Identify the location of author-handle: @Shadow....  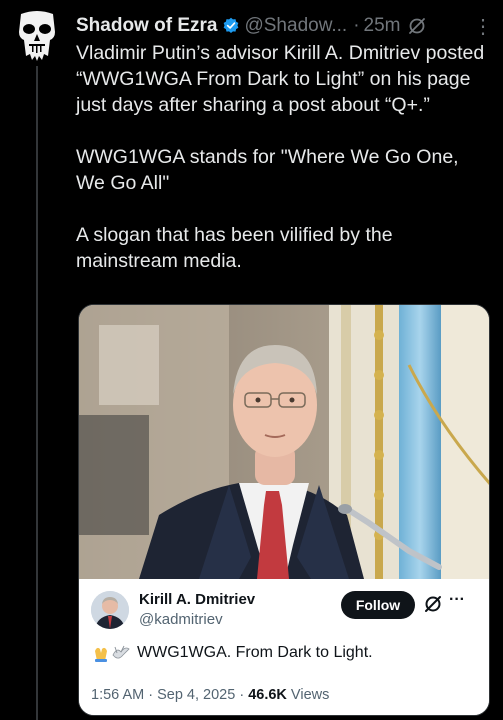
(295, 26).